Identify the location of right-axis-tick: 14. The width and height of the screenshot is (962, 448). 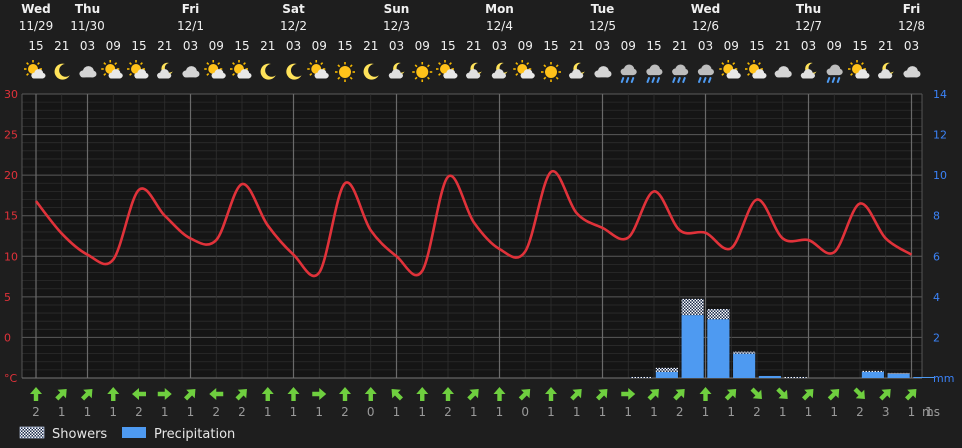
(940, 94).